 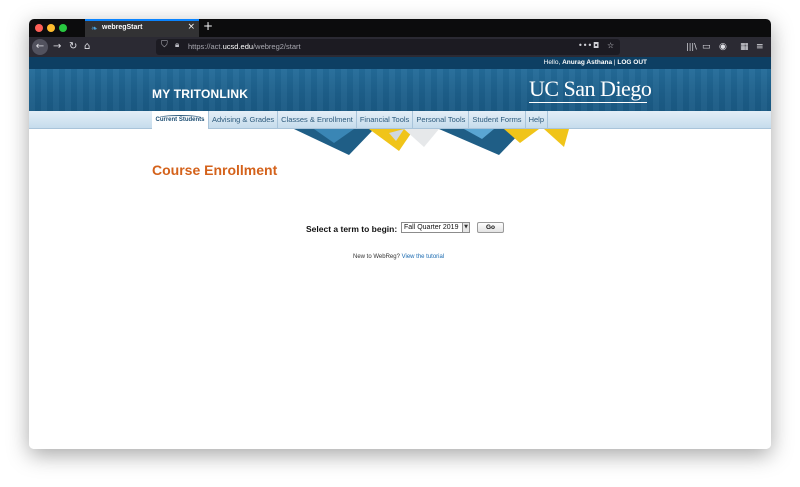 What do you see at coordinates (317, 120) in the screenshot?
I see `menu-item-classes-enrollment: Classes & Enrollment` at bounding box center [317, 120].